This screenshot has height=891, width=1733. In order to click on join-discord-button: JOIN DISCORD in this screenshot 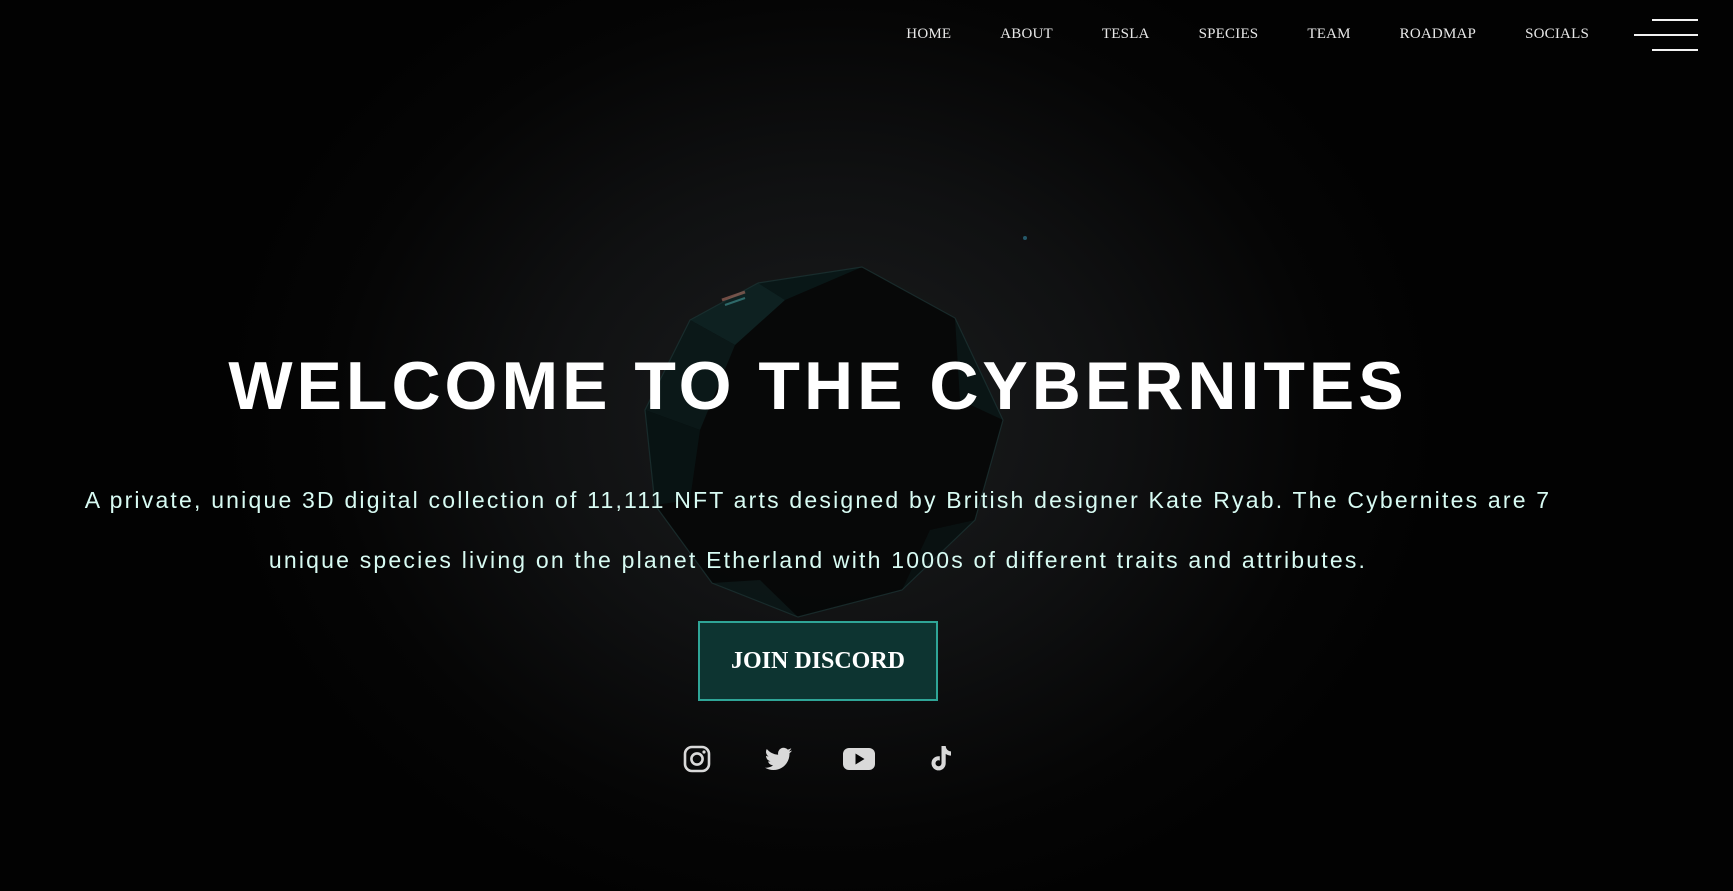, I will do `click(818, 661)`.